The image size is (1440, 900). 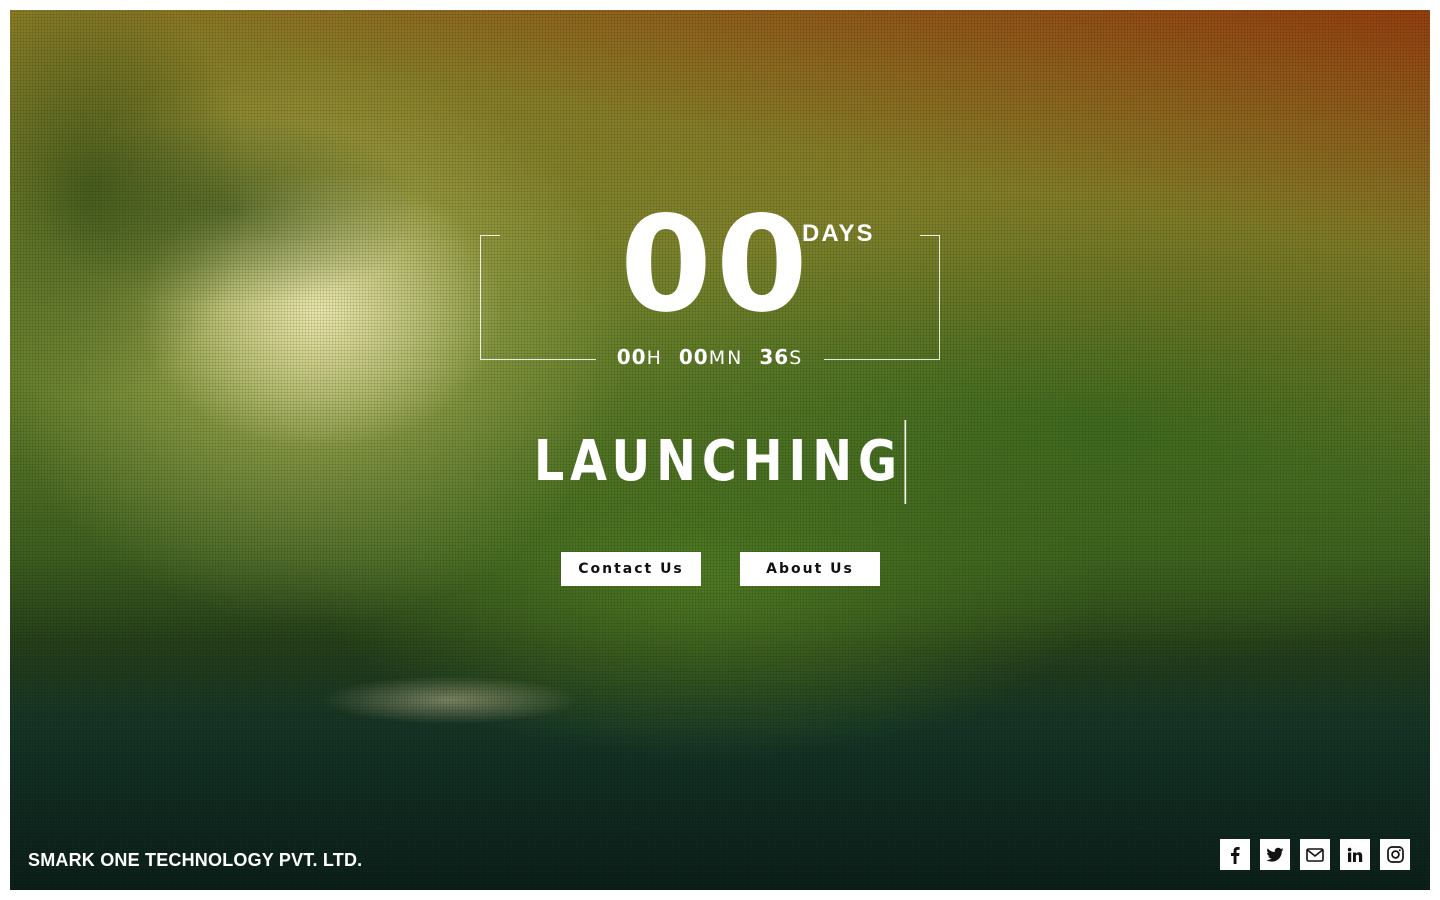 I want to click on seconds-unit: S, so click(x=796, y=358).